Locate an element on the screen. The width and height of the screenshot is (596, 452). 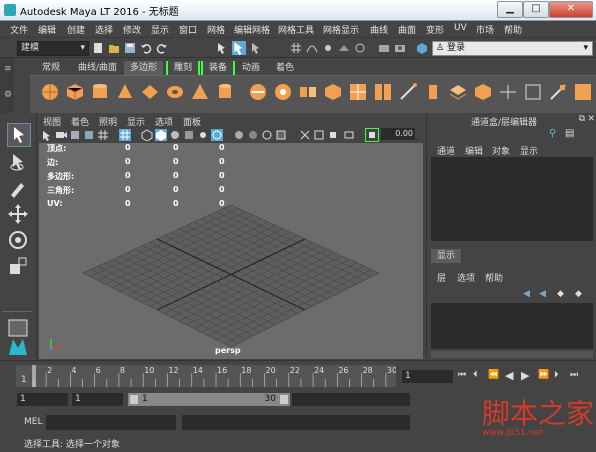
fill-hole-icon is located at coordinates (533, 92).